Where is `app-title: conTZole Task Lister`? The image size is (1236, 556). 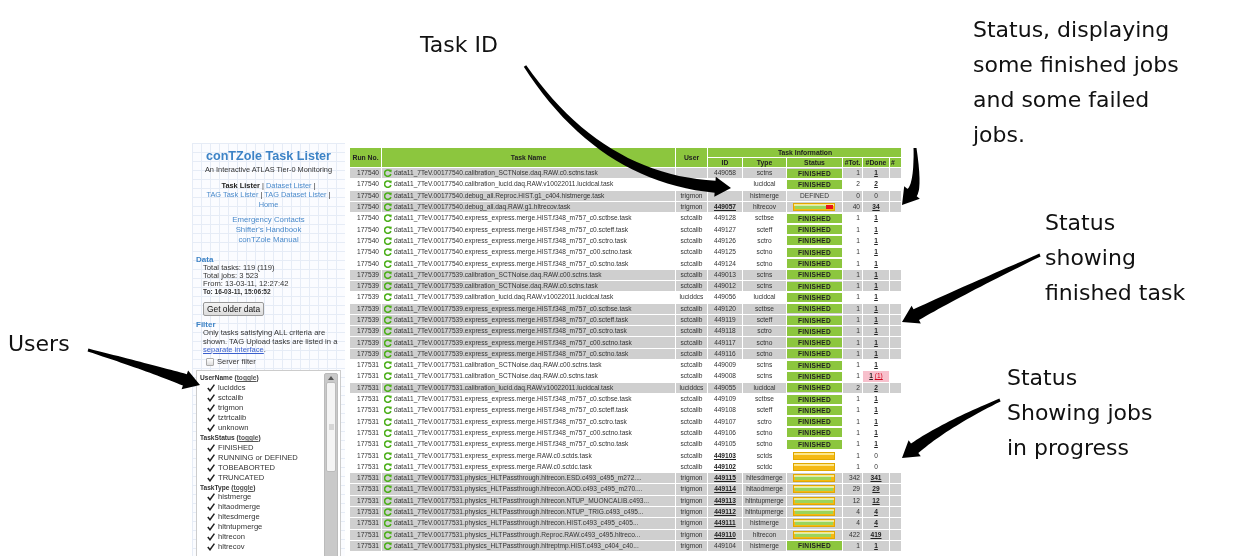
app-title: conTZole Task Lister is located at coordinates (268, 156).